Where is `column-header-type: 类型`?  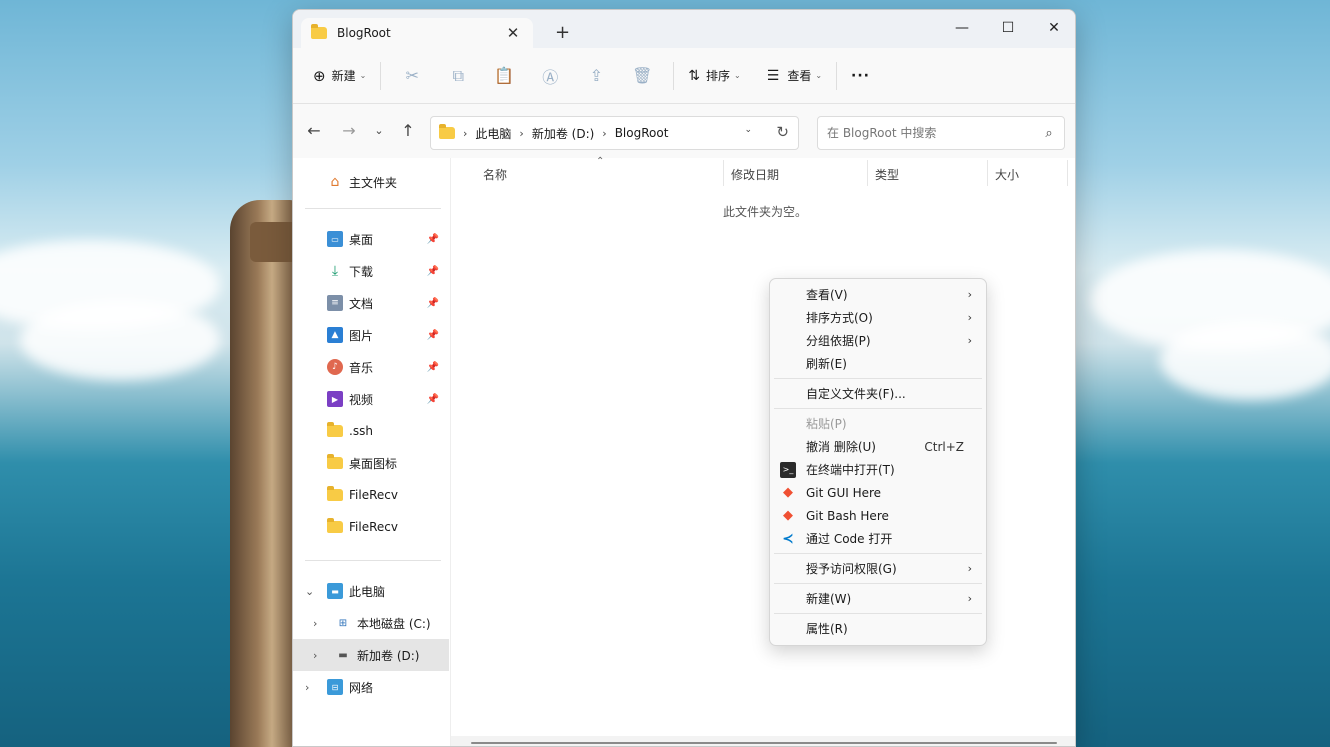
column-header-type: 类型 is located at coordinates (887, 174).